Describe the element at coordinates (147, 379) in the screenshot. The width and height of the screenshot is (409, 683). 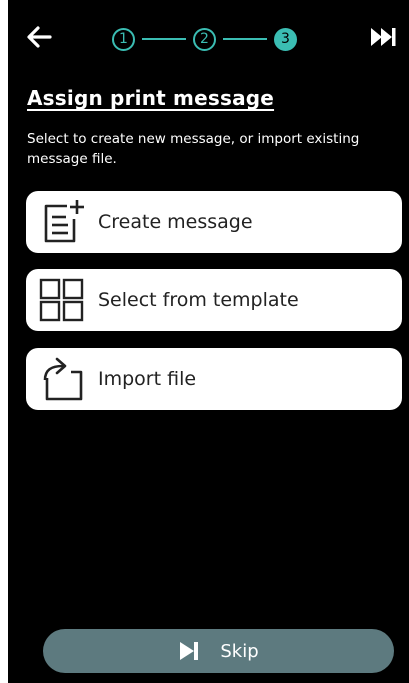
I see `import-file-label: Import file` at that location.